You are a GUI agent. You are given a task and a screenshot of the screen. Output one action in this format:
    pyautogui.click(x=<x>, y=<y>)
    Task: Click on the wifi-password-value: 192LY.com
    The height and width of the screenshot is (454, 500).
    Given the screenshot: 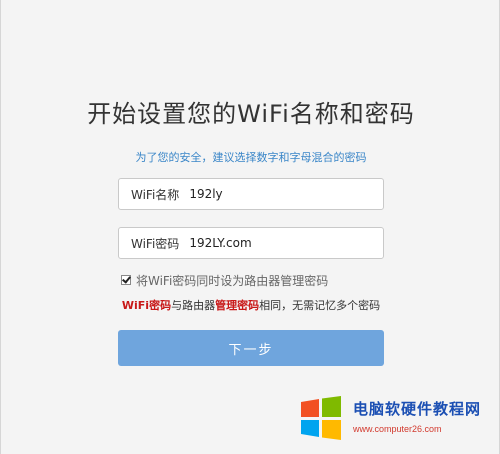 What is the action you would take?
    pyautogui.click(x=220, y=243)
    